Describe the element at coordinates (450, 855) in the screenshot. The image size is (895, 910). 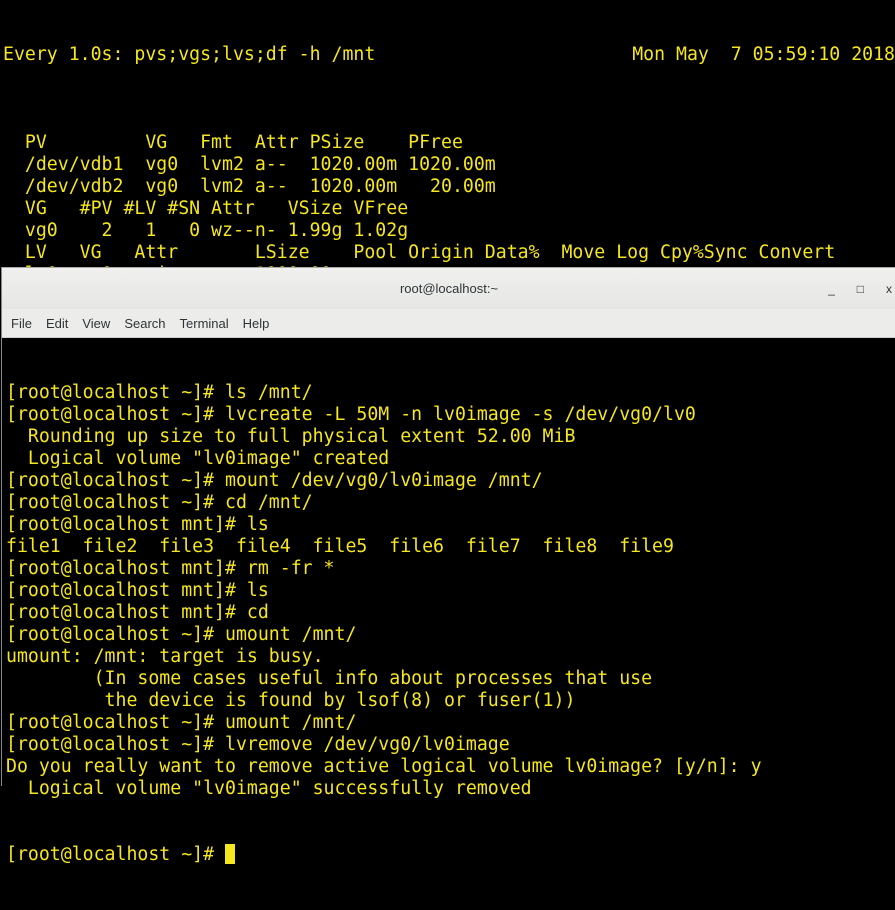
I see `terminal-prompt-line: [root@localhost ~]#` at that location.